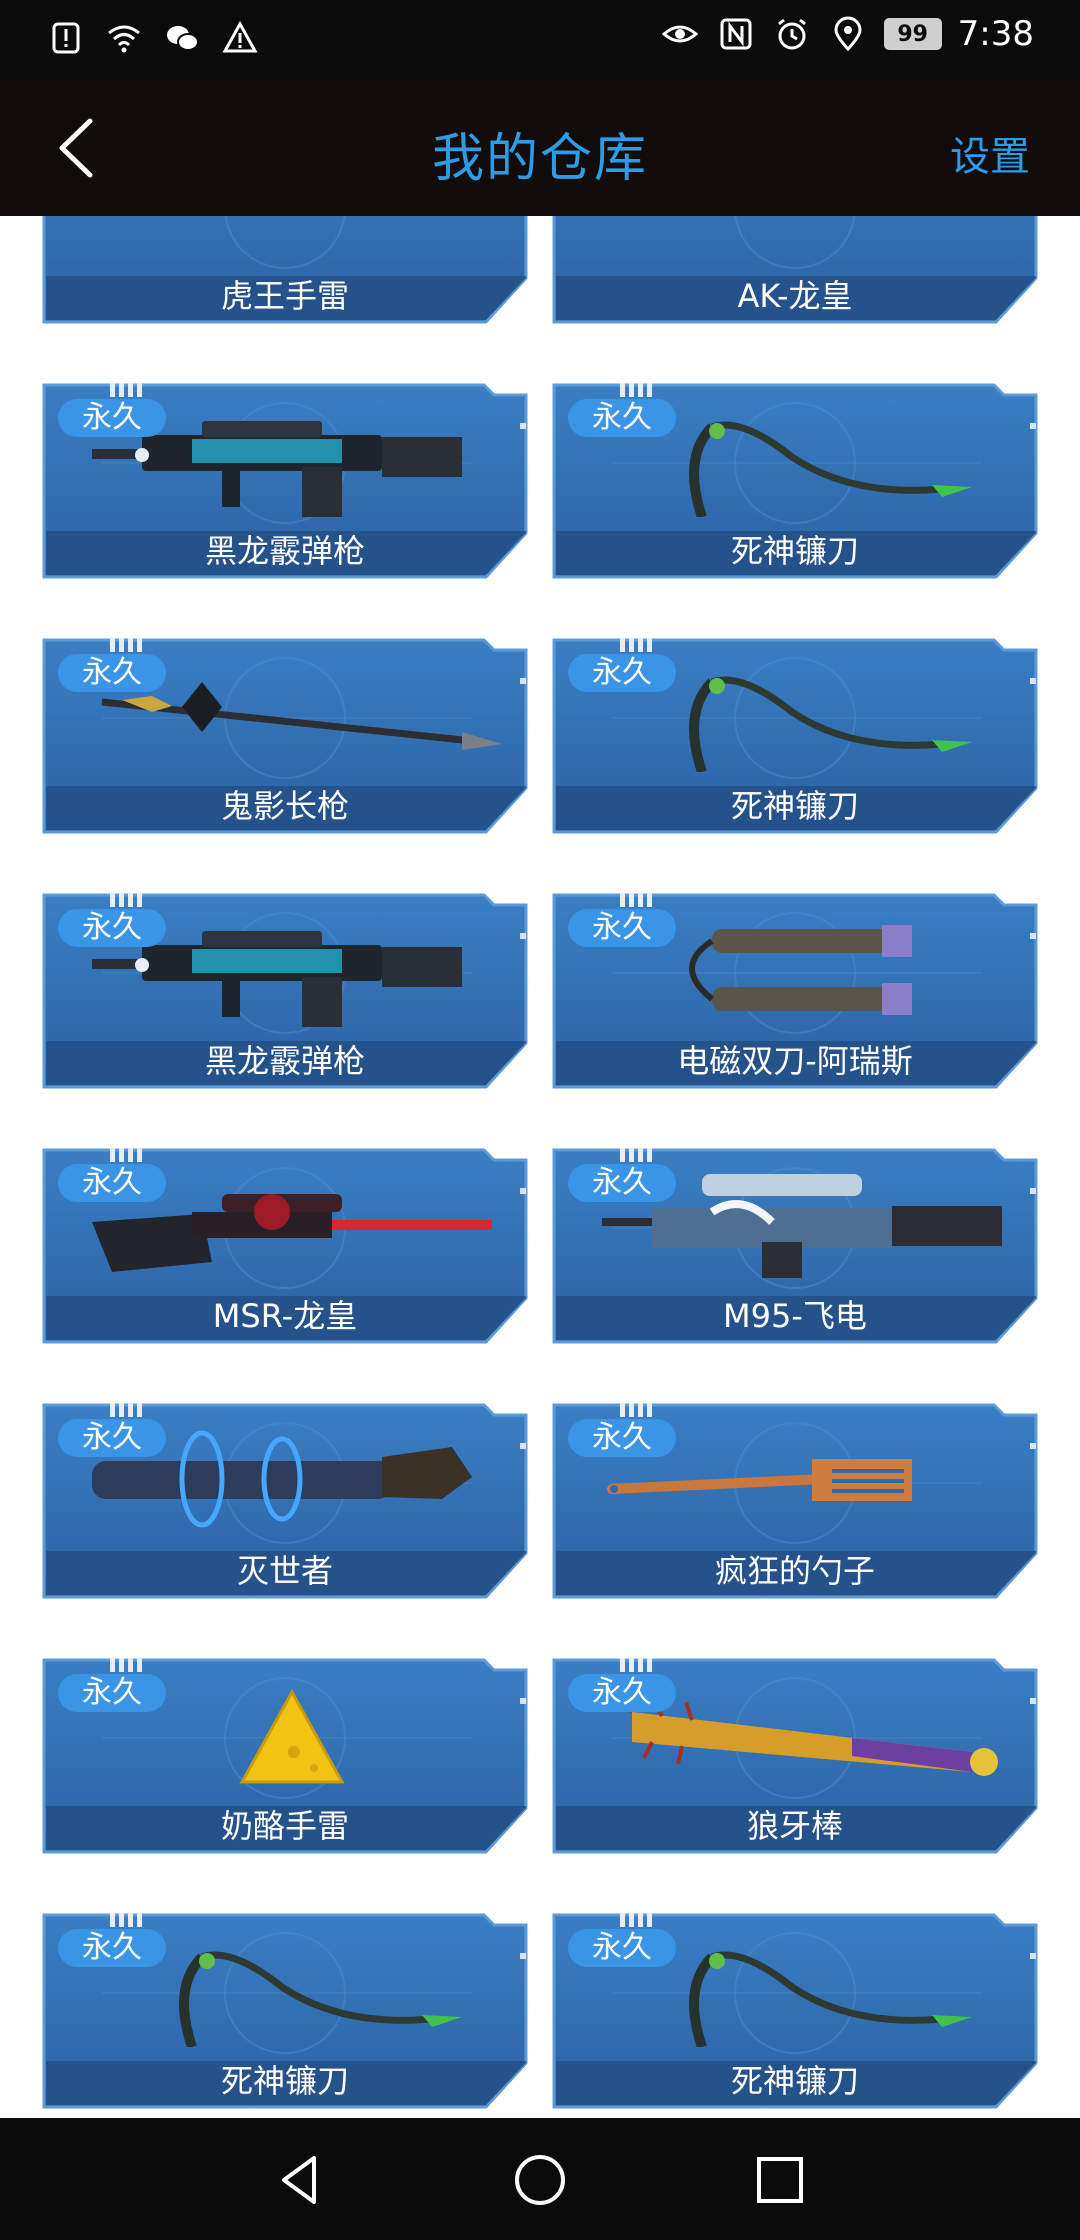  Describe the element at coordinates (792, 34) in the screenshot. I see `alarm-icon` at that location.